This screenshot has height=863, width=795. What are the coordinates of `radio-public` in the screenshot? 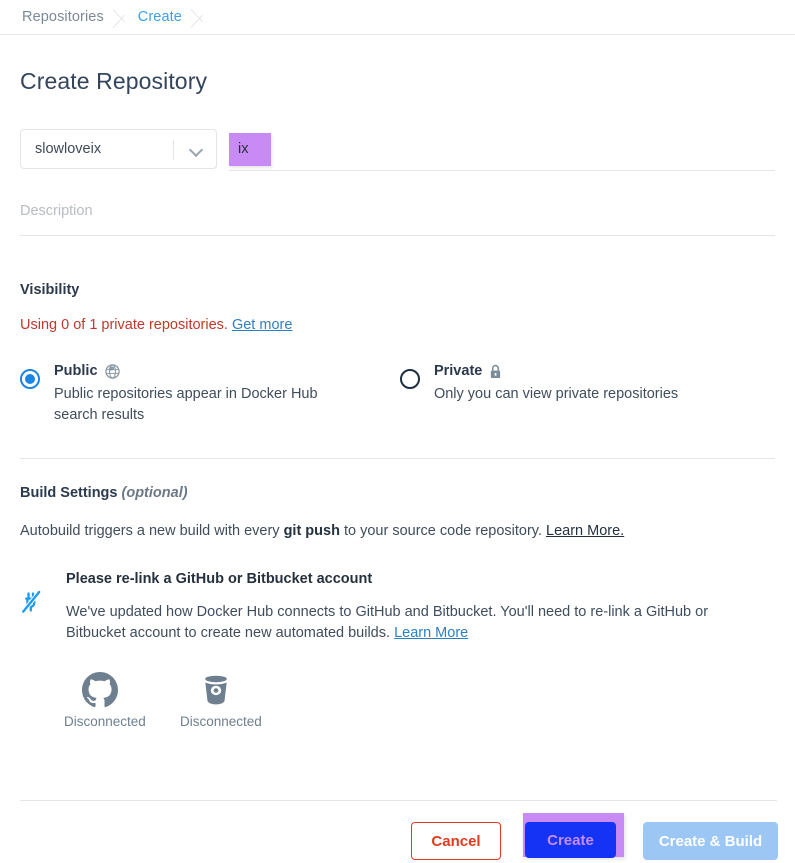 It's located at (30, 379).